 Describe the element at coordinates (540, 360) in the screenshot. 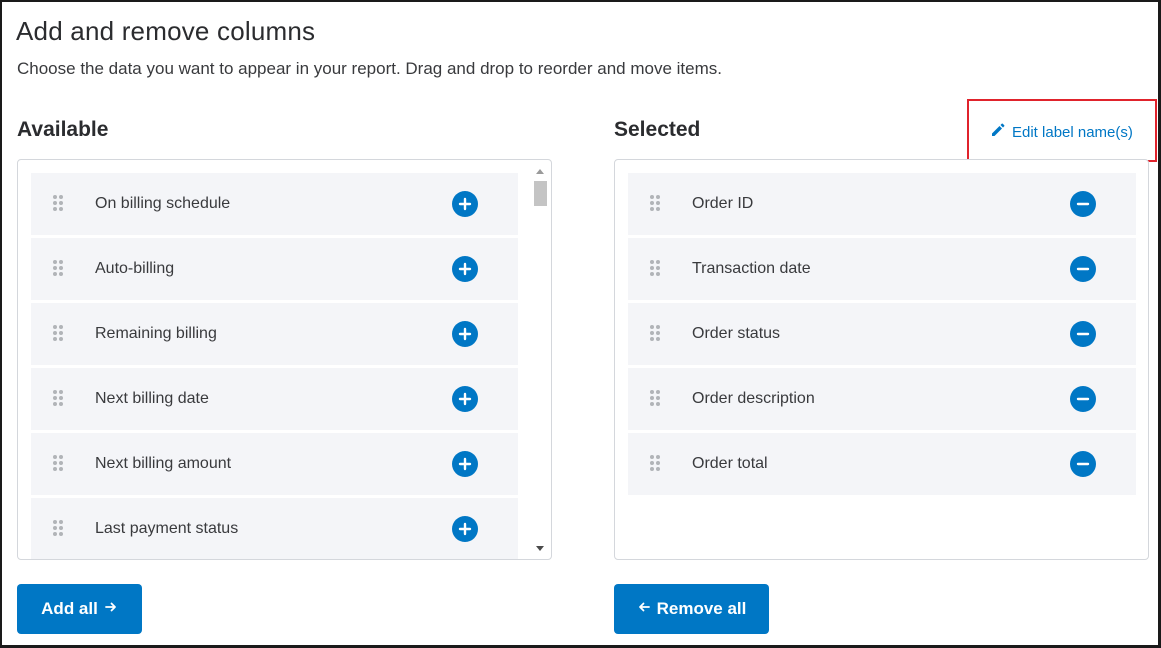

I see `available-scrollbar` at that location.